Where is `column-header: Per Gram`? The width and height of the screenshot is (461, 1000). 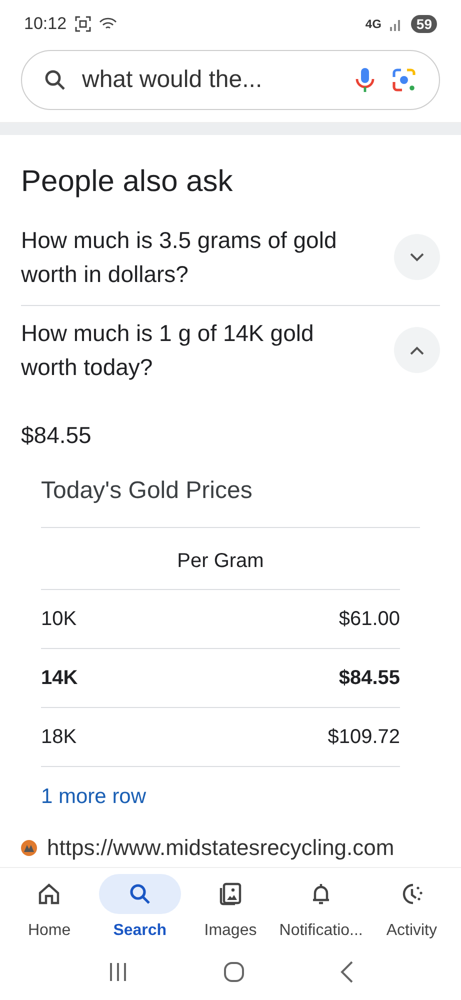
column-header: Per Gram is located at coordinates (220, 561).